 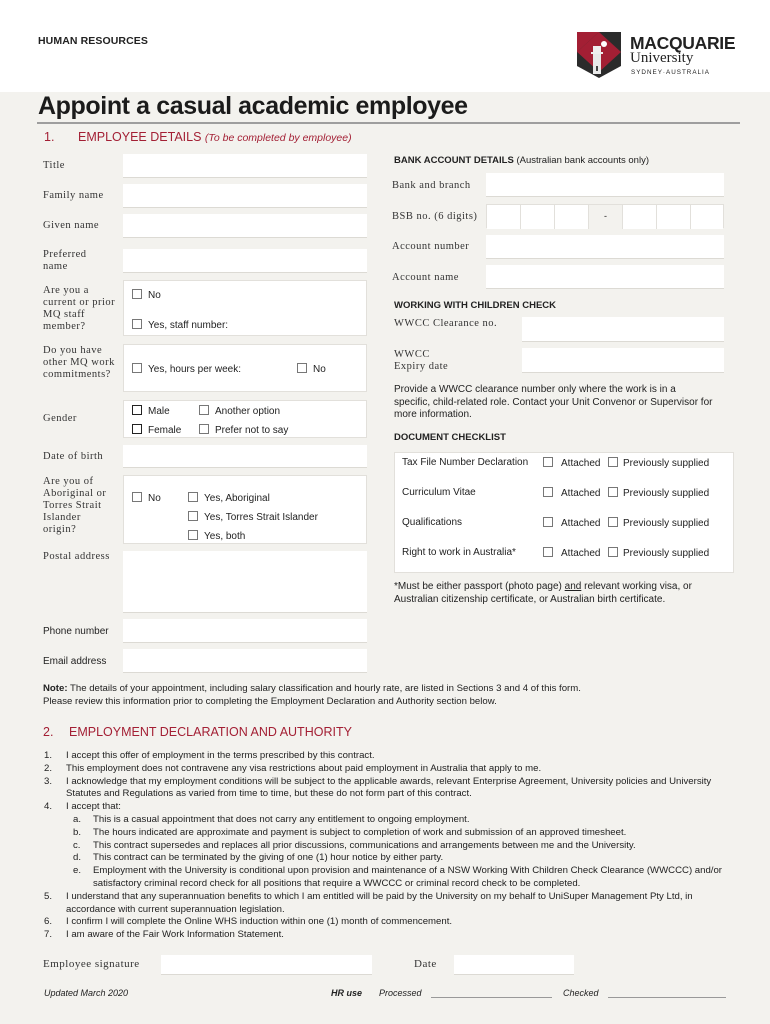 What do you see at coordinates (581, 993) in the screenshot?
I see `checked-label: Checked` at bounding box center [581, 993].